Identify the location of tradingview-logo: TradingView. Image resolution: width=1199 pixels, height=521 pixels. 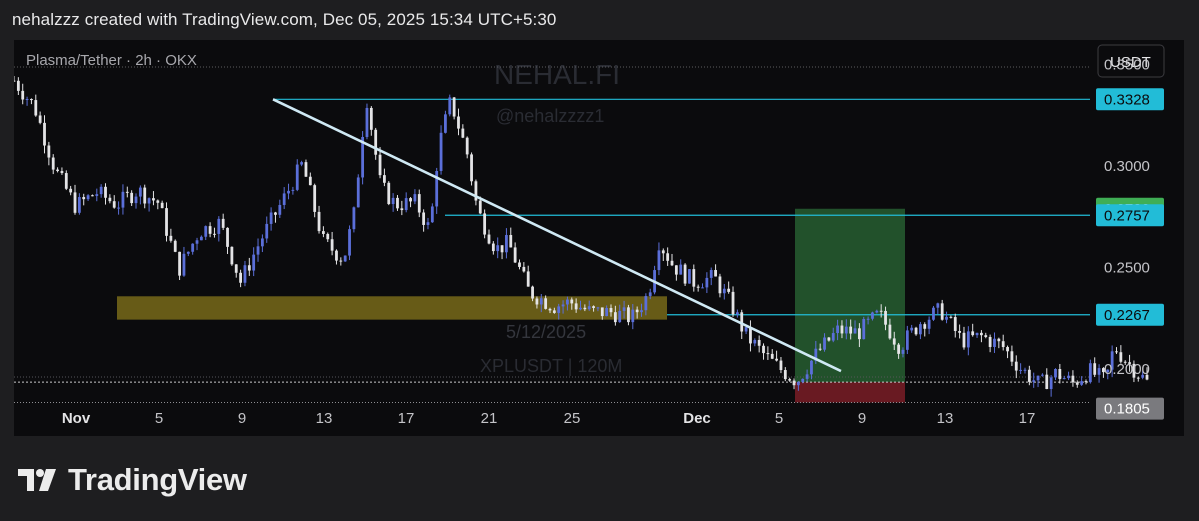
(132, 480).